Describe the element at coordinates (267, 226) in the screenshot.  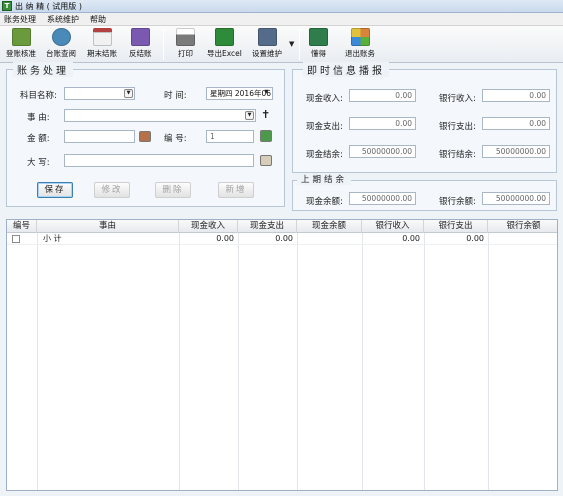
I see `col-cash-out: 现金支出` at that location.